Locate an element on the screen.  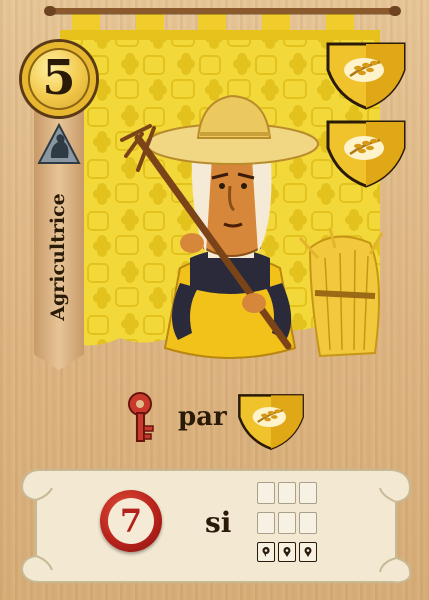
seal-center: 7 is located at coordinates (131, 521).